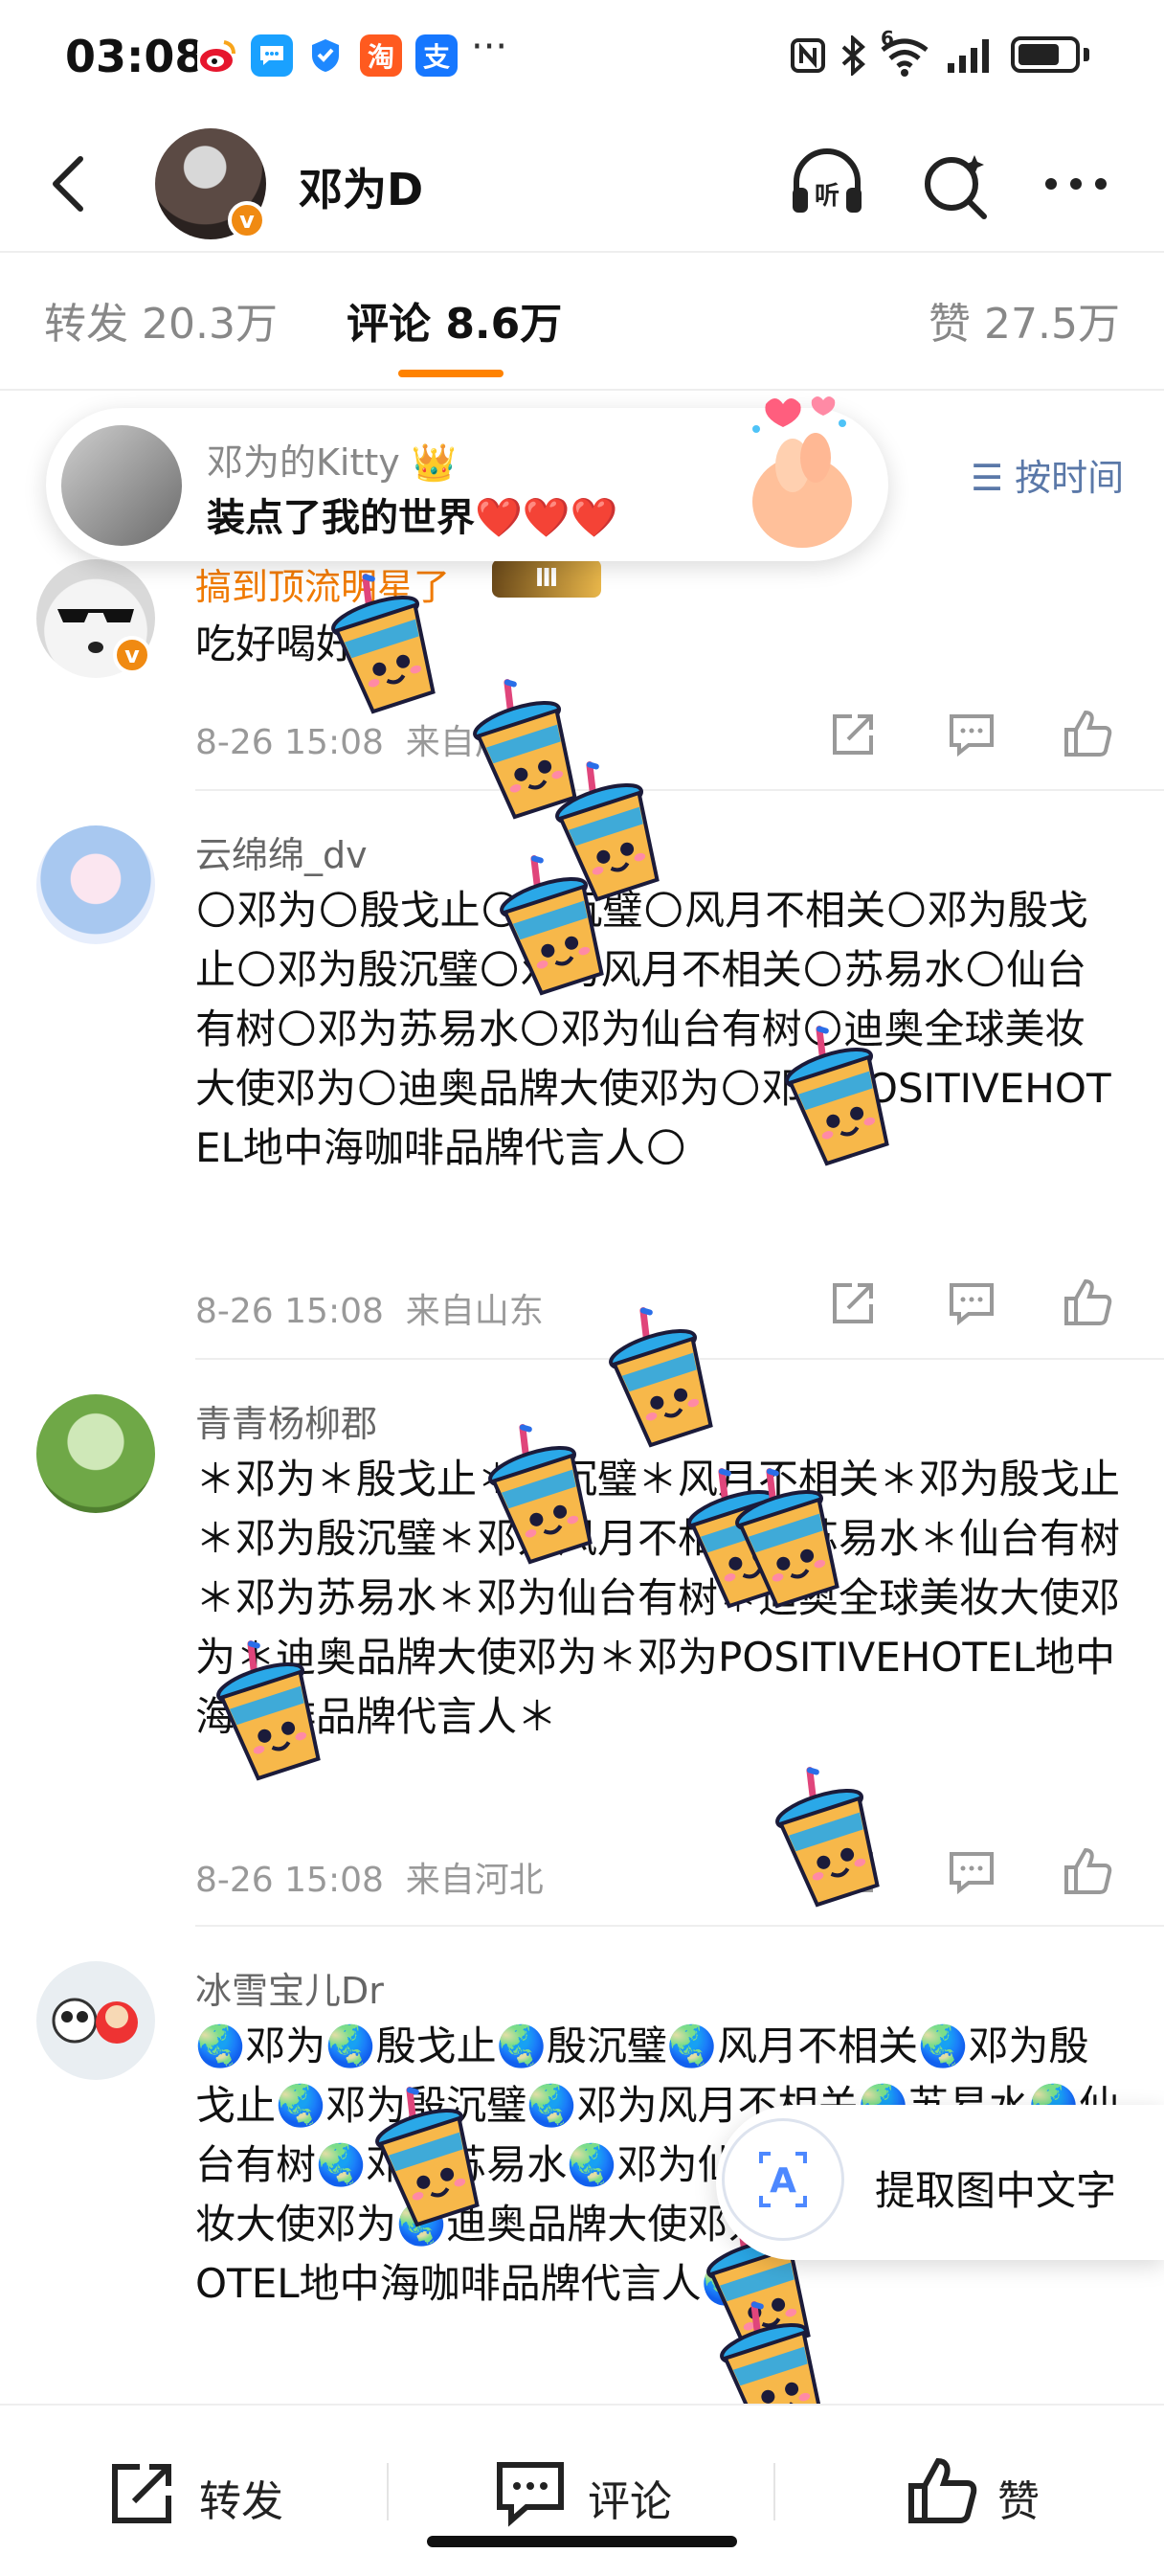 Image resolution: width=1164 pixels, height=2576 pixels. I want to click on more-button, so click(1076, 184).